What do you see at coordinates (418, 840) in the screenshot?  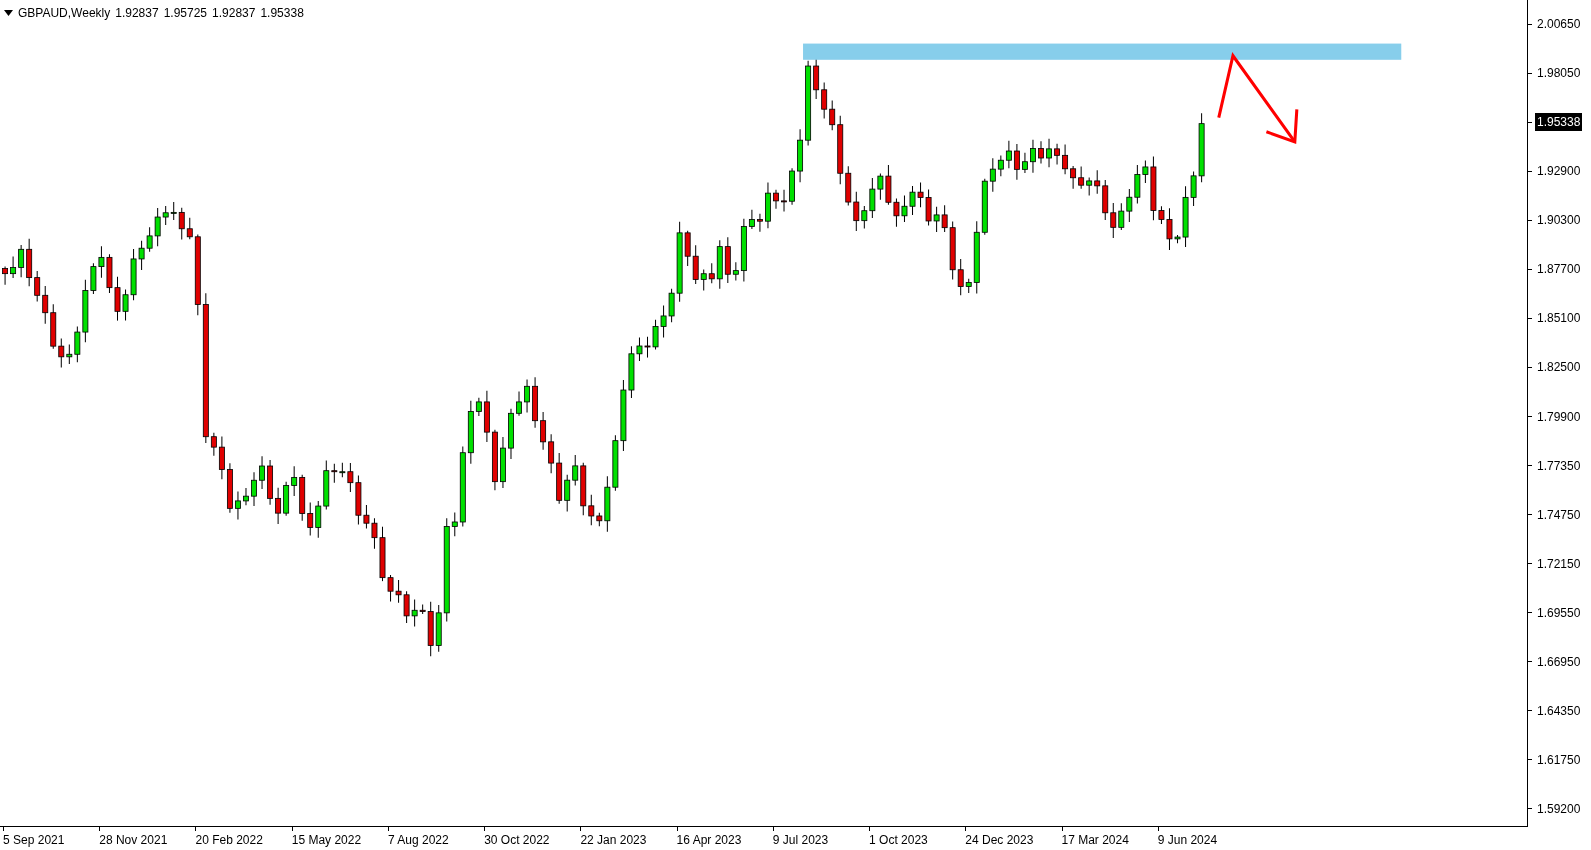 I see `date-label: 7 Aug 2022` at bounding box center [418, 840].